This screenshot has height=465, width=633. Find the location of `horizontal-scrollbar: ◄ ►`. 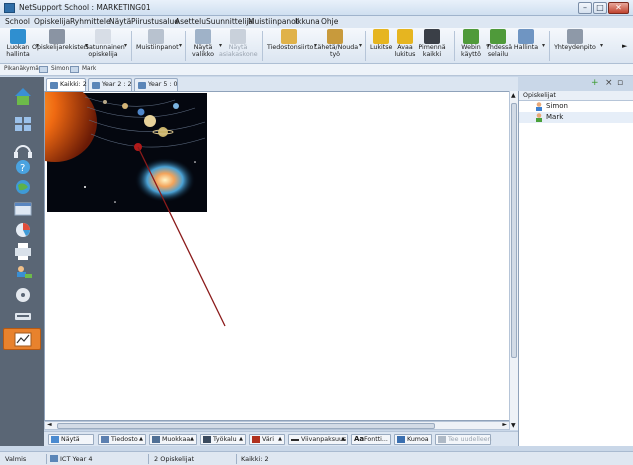

horizontal-scrollbar: ◄ ► is located at coordinates (277, 425).